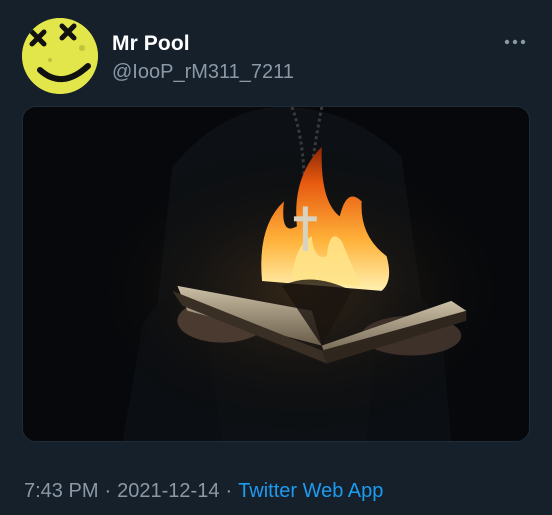 The image size is (552, 515). I want to click on smiley-face-avatar-icon, so click(60, 56).